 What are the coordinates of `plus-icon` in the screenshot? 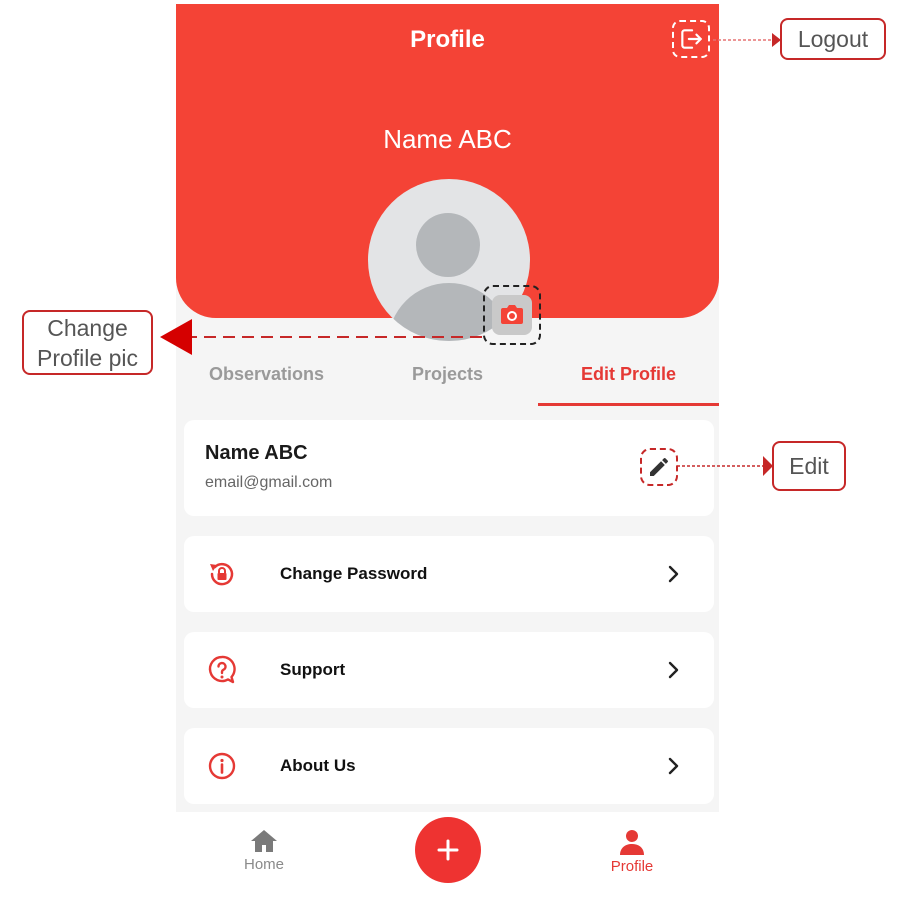 It's located at (448, 850).